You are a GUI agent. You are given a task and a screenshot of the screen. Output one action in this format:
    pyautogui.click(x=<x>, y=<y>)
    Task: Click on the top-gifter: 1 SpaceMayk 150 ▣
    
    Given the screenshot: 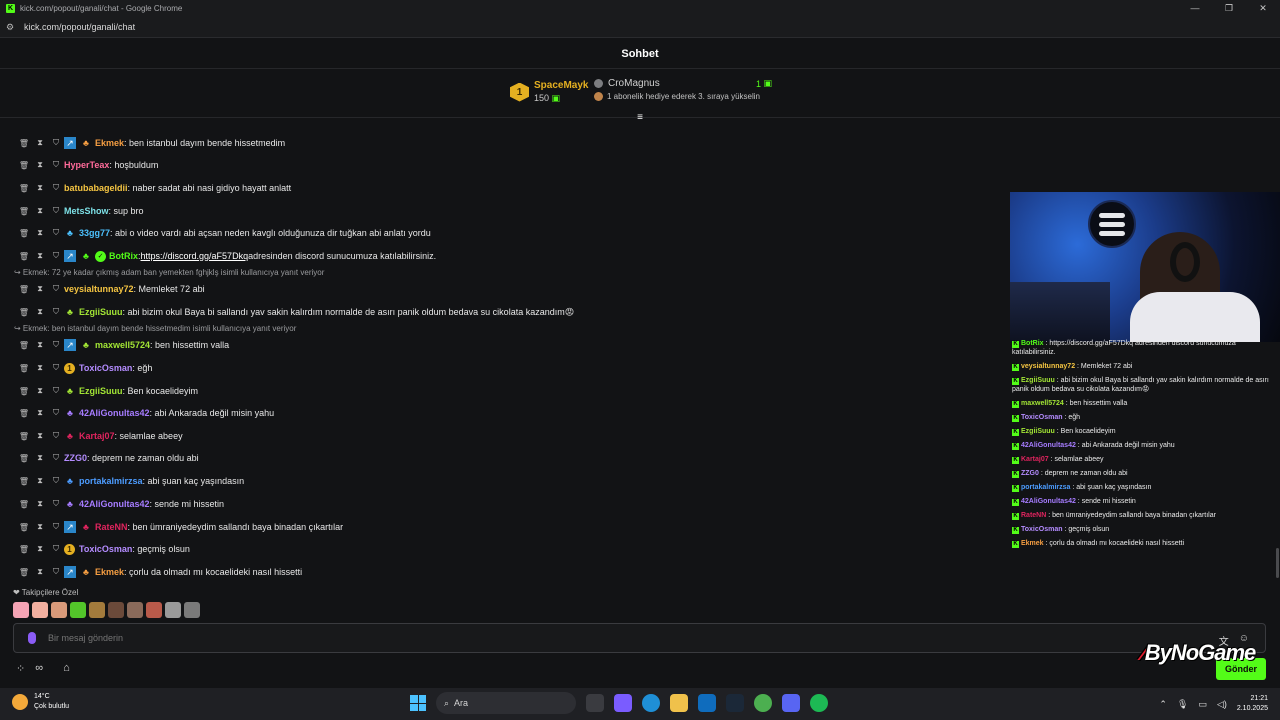 What is the action you would take?
    pyautogui.click(x=549, y=92)
    